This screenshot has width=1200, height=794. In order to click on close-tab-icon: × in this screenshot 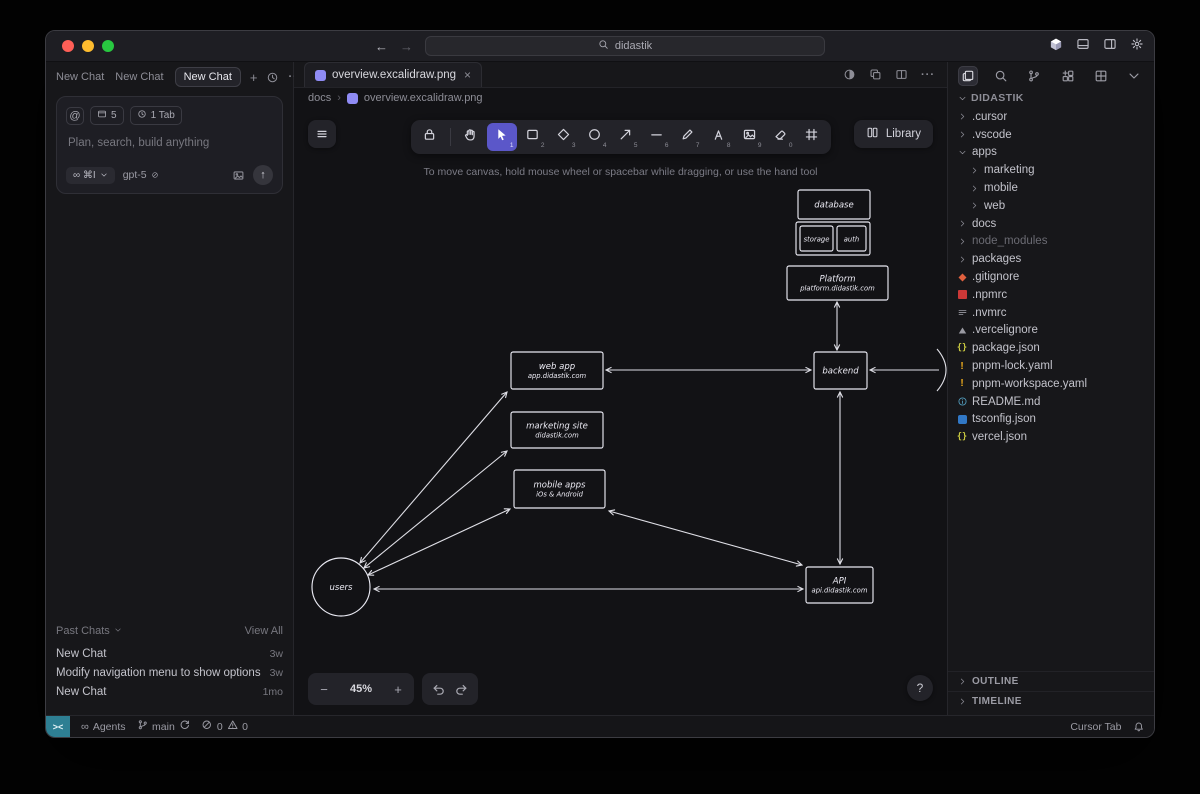, I will do `click(467, 75)`.